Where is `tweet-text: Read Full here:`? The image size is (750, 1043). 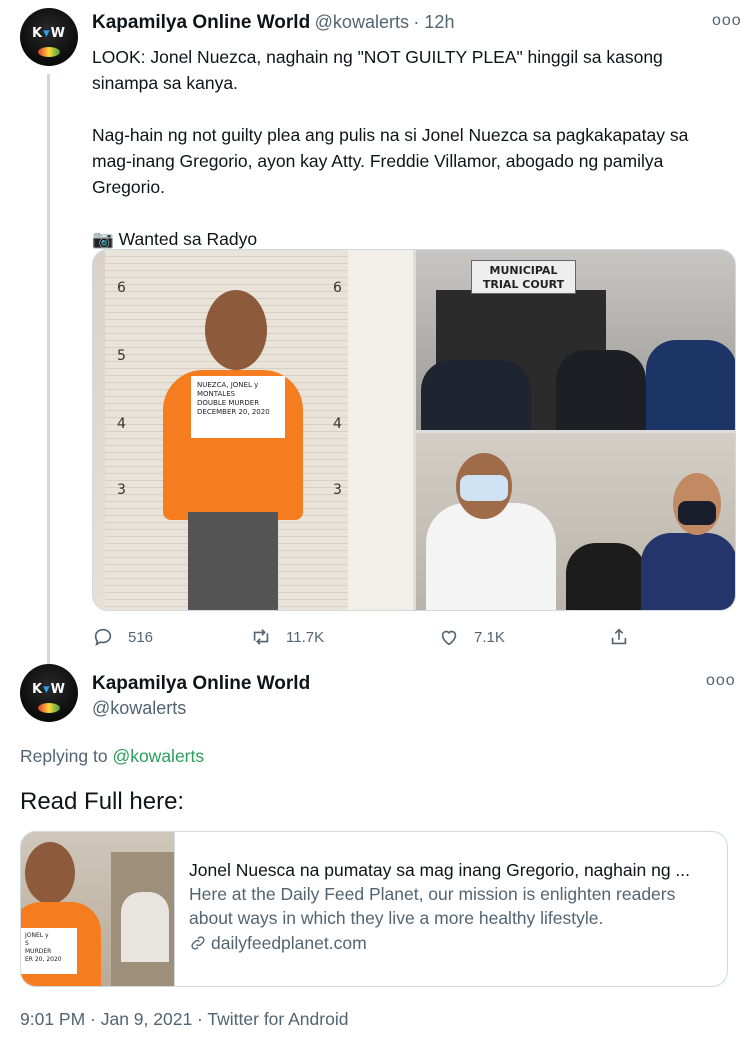 tweet-text: Read Full here: is located at coordinates (102, 801).